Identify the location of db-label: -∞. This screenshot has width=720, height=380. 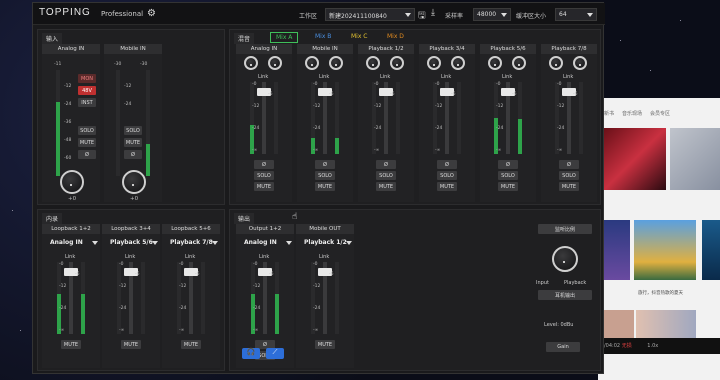
(122, 330).